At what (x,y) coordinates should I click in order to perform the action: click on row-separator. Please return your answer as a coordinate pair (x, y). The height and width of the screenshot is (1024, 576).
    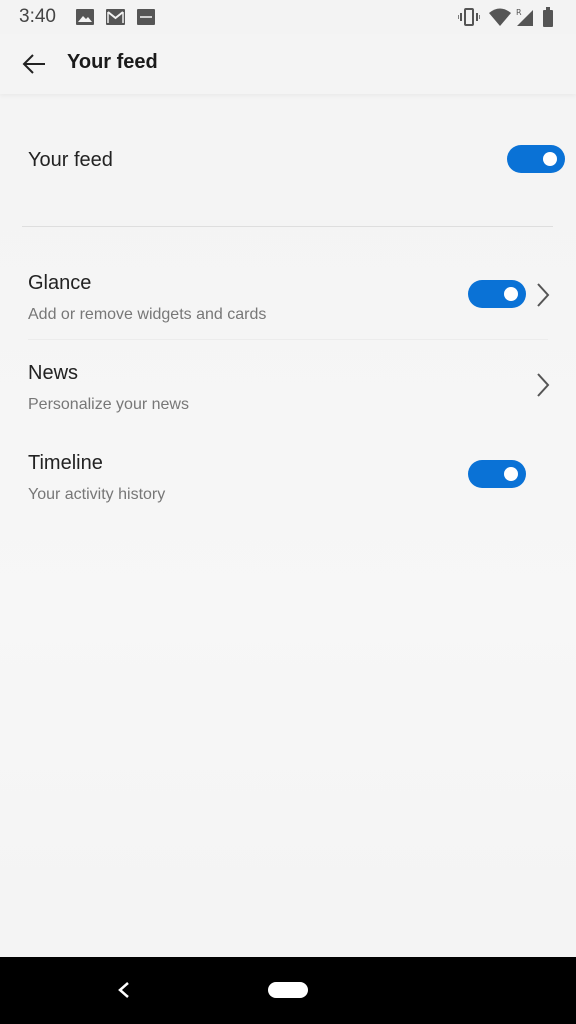
    Looking at the image, I should click on (288, 339).